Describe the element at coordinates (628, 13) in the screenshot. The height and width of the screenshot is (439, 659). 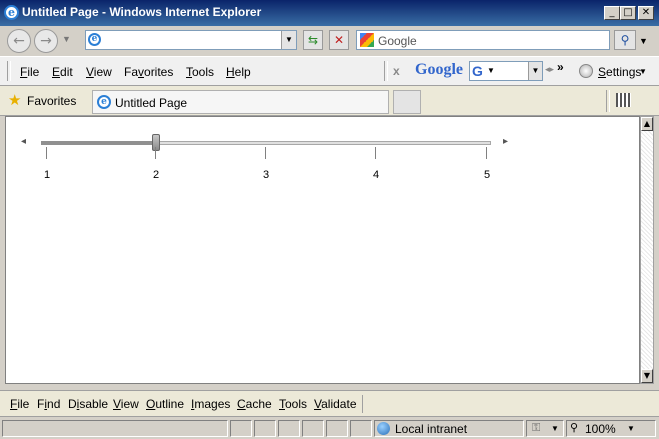
I see `maximize-button: □` at that location.